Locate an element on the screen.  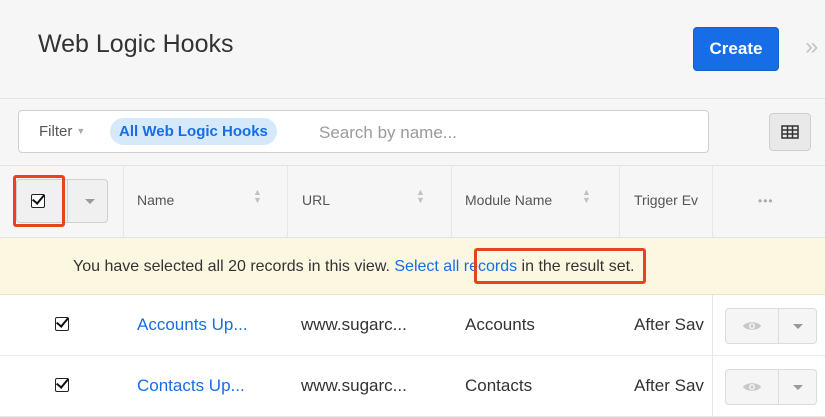
page-title: Web Logic Hooks is located at coordinates (136, 44).